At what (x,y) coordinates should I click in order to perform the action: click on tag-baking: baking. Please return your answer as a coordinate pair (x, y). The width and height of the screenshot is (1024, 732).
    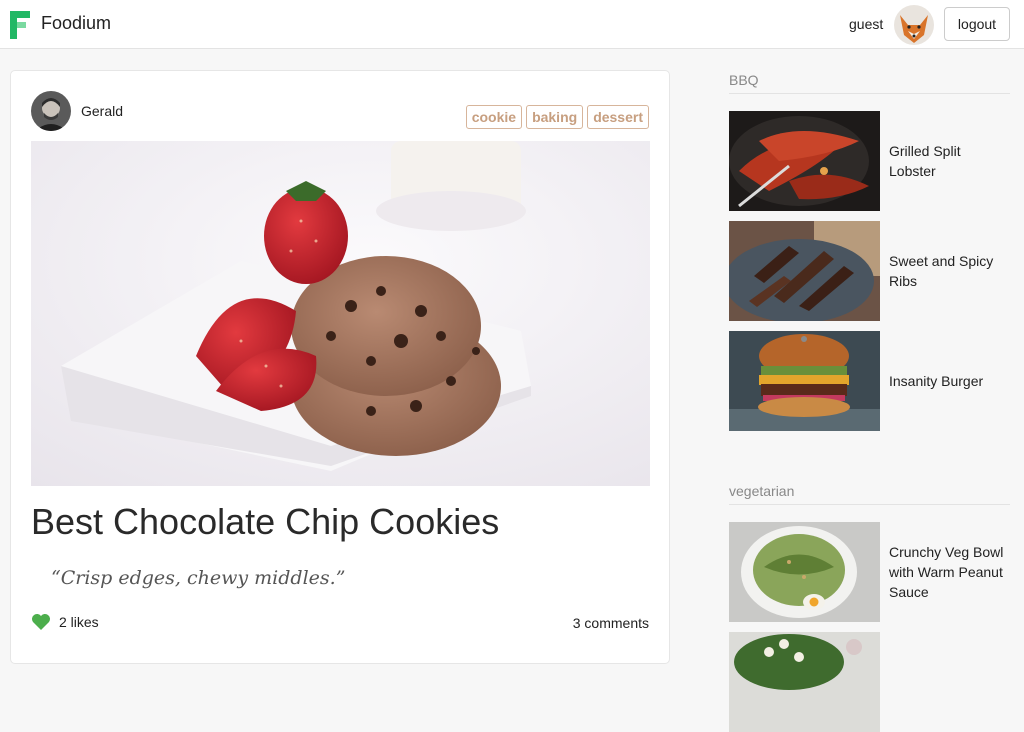
    Looking at the image, I should click on (555, 117).